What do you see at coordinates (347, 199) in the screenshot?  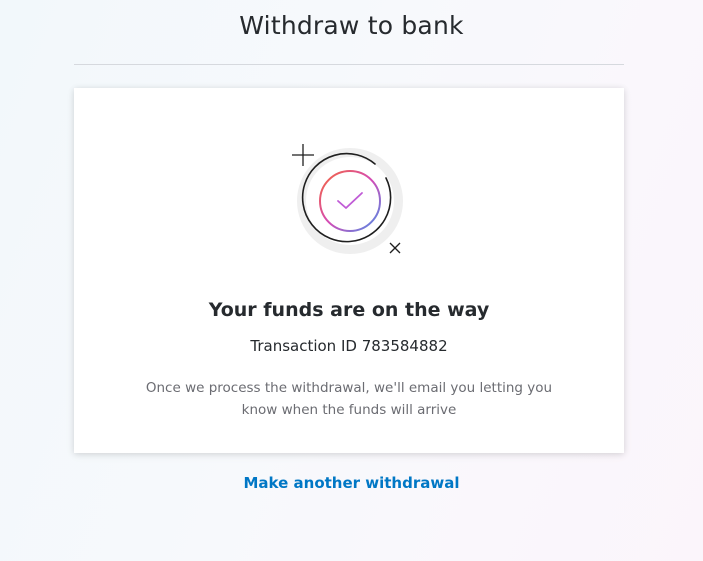 I see `check-circle-icon` at bounding box center [347, 199].